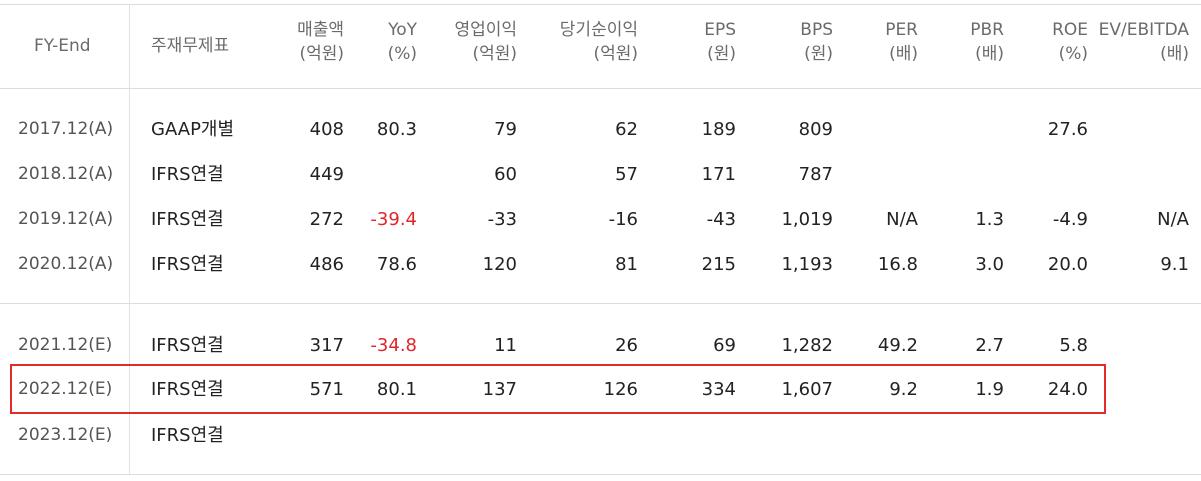 The width and height of the screenshot is (1201, 481). What do you see at coordinates (1143, 30) in the screenshot?
I see `header-ev-ebitda-label: EV/EBITDA` at bounding box center [1143, 30].